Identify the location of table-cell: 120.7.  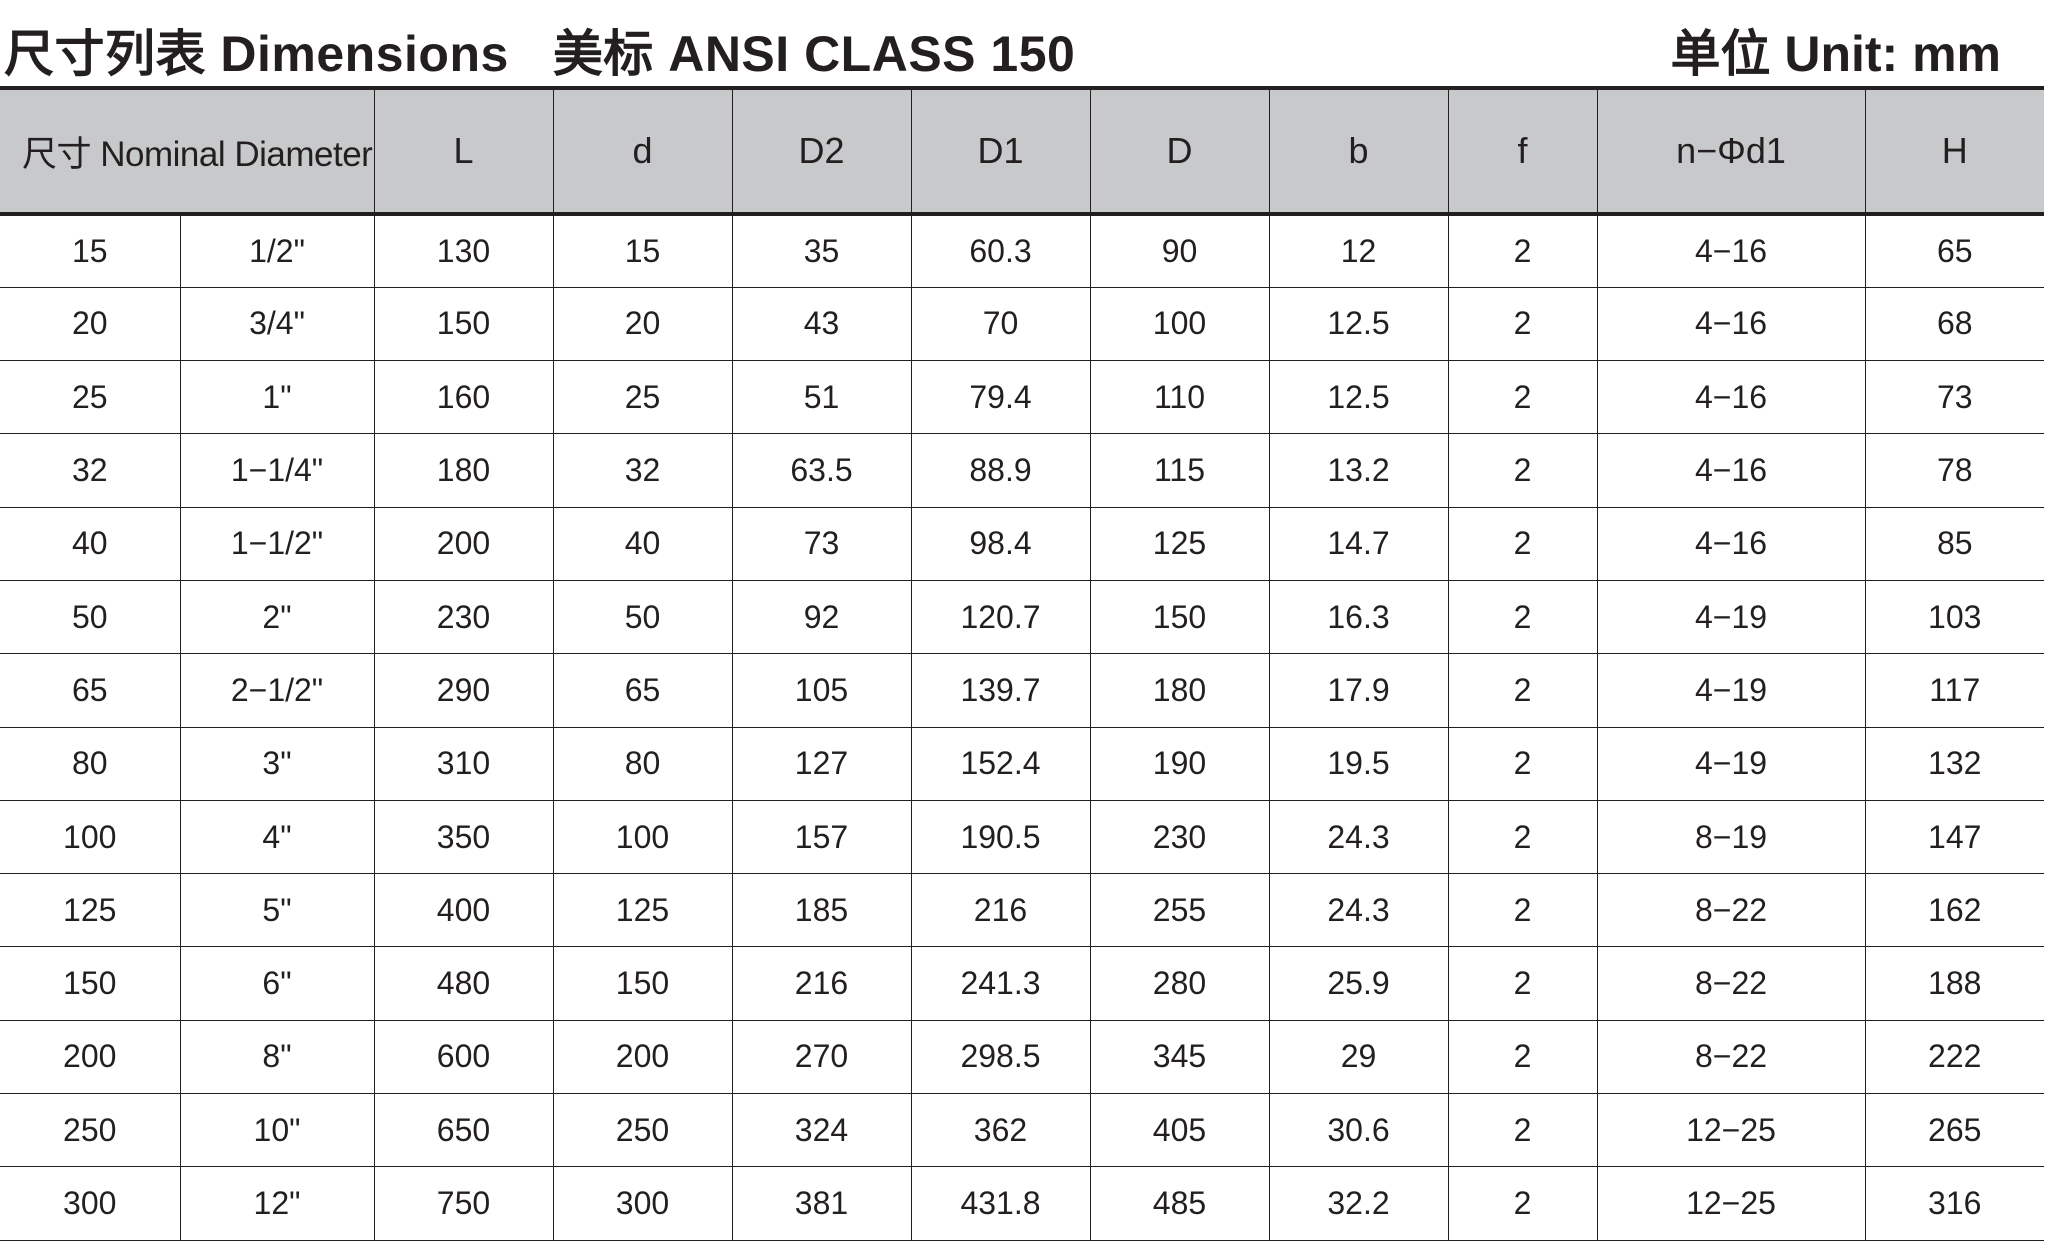
(1000, 617).